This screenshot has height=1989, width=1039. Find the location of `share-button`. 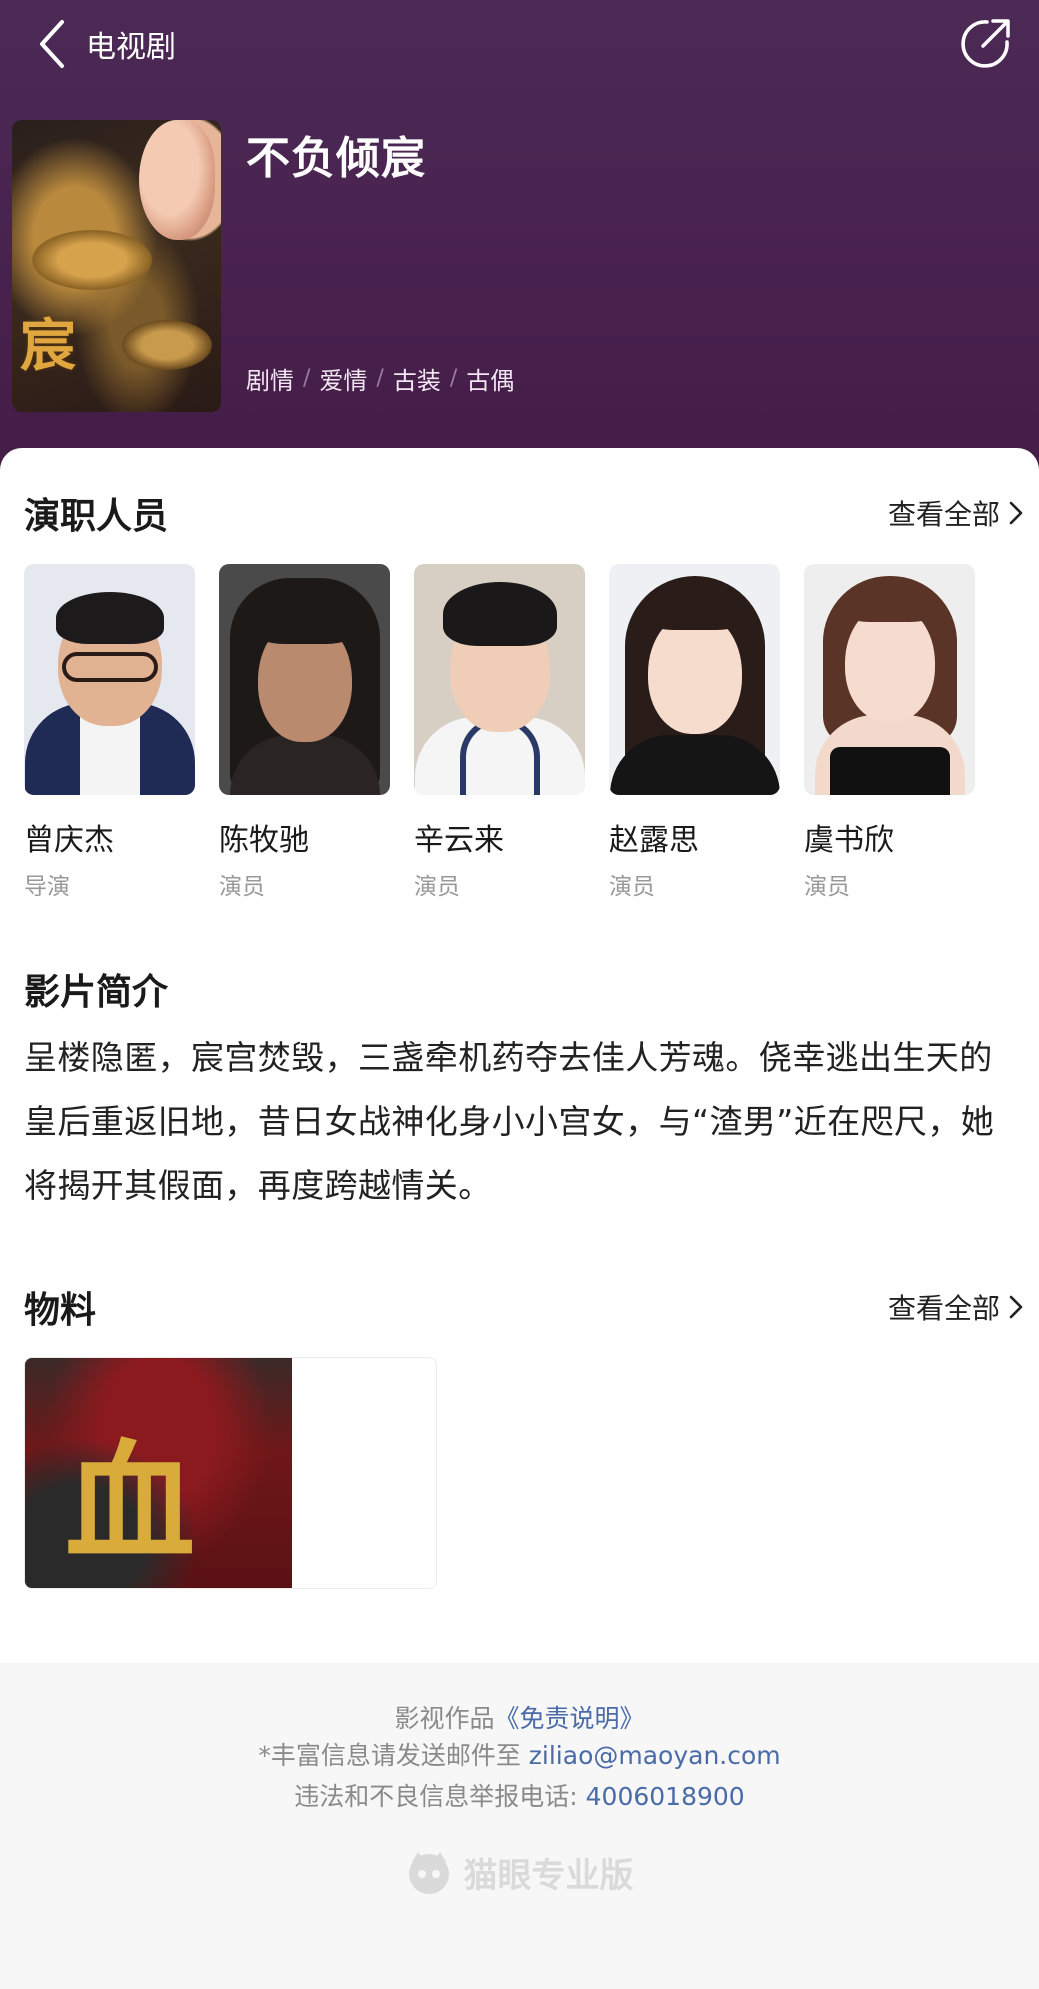

share-button is located at coordinates (985, 44).